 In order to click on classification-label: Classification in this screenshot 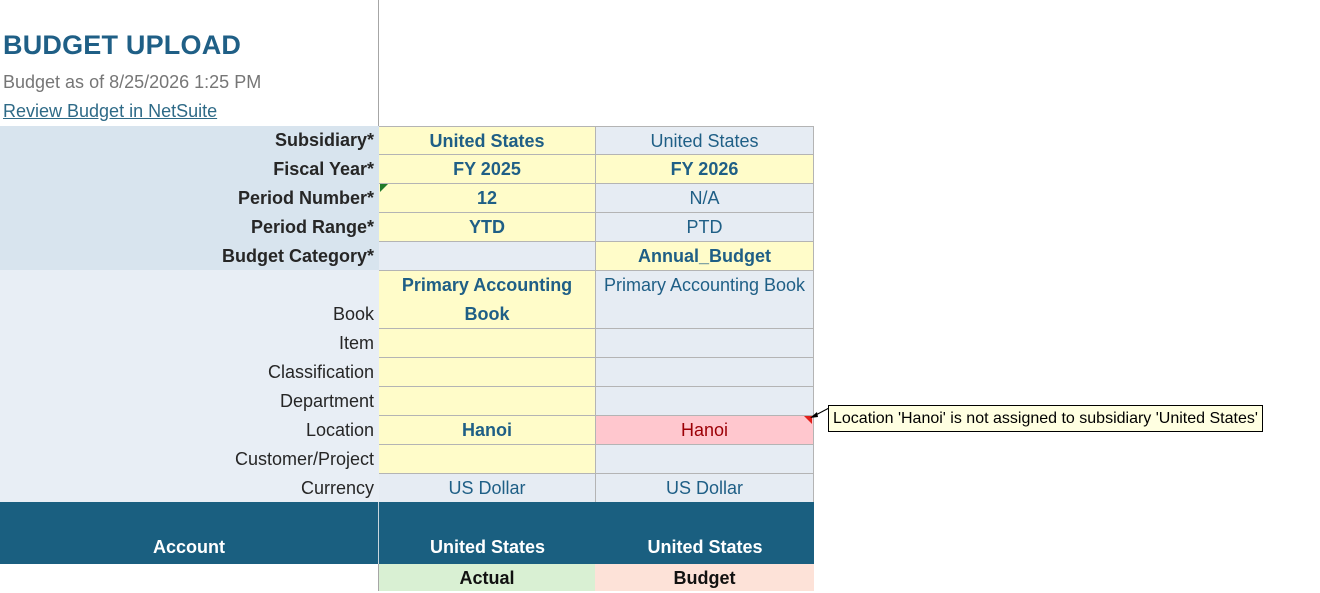, I will do `click(320, 372)`.